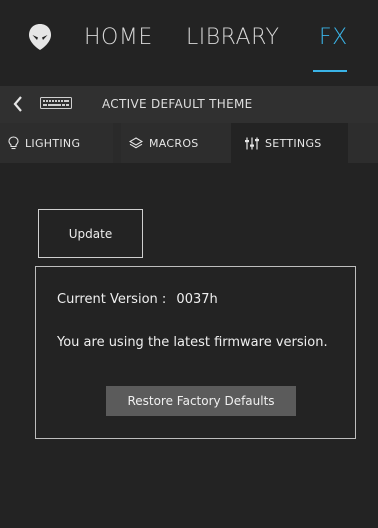 This screenshot has width=378, height=528. What do you see at coordinates (112, 299) in the screenshot?
I see `version-label: Current Version :` at bounding box center [112, 299].